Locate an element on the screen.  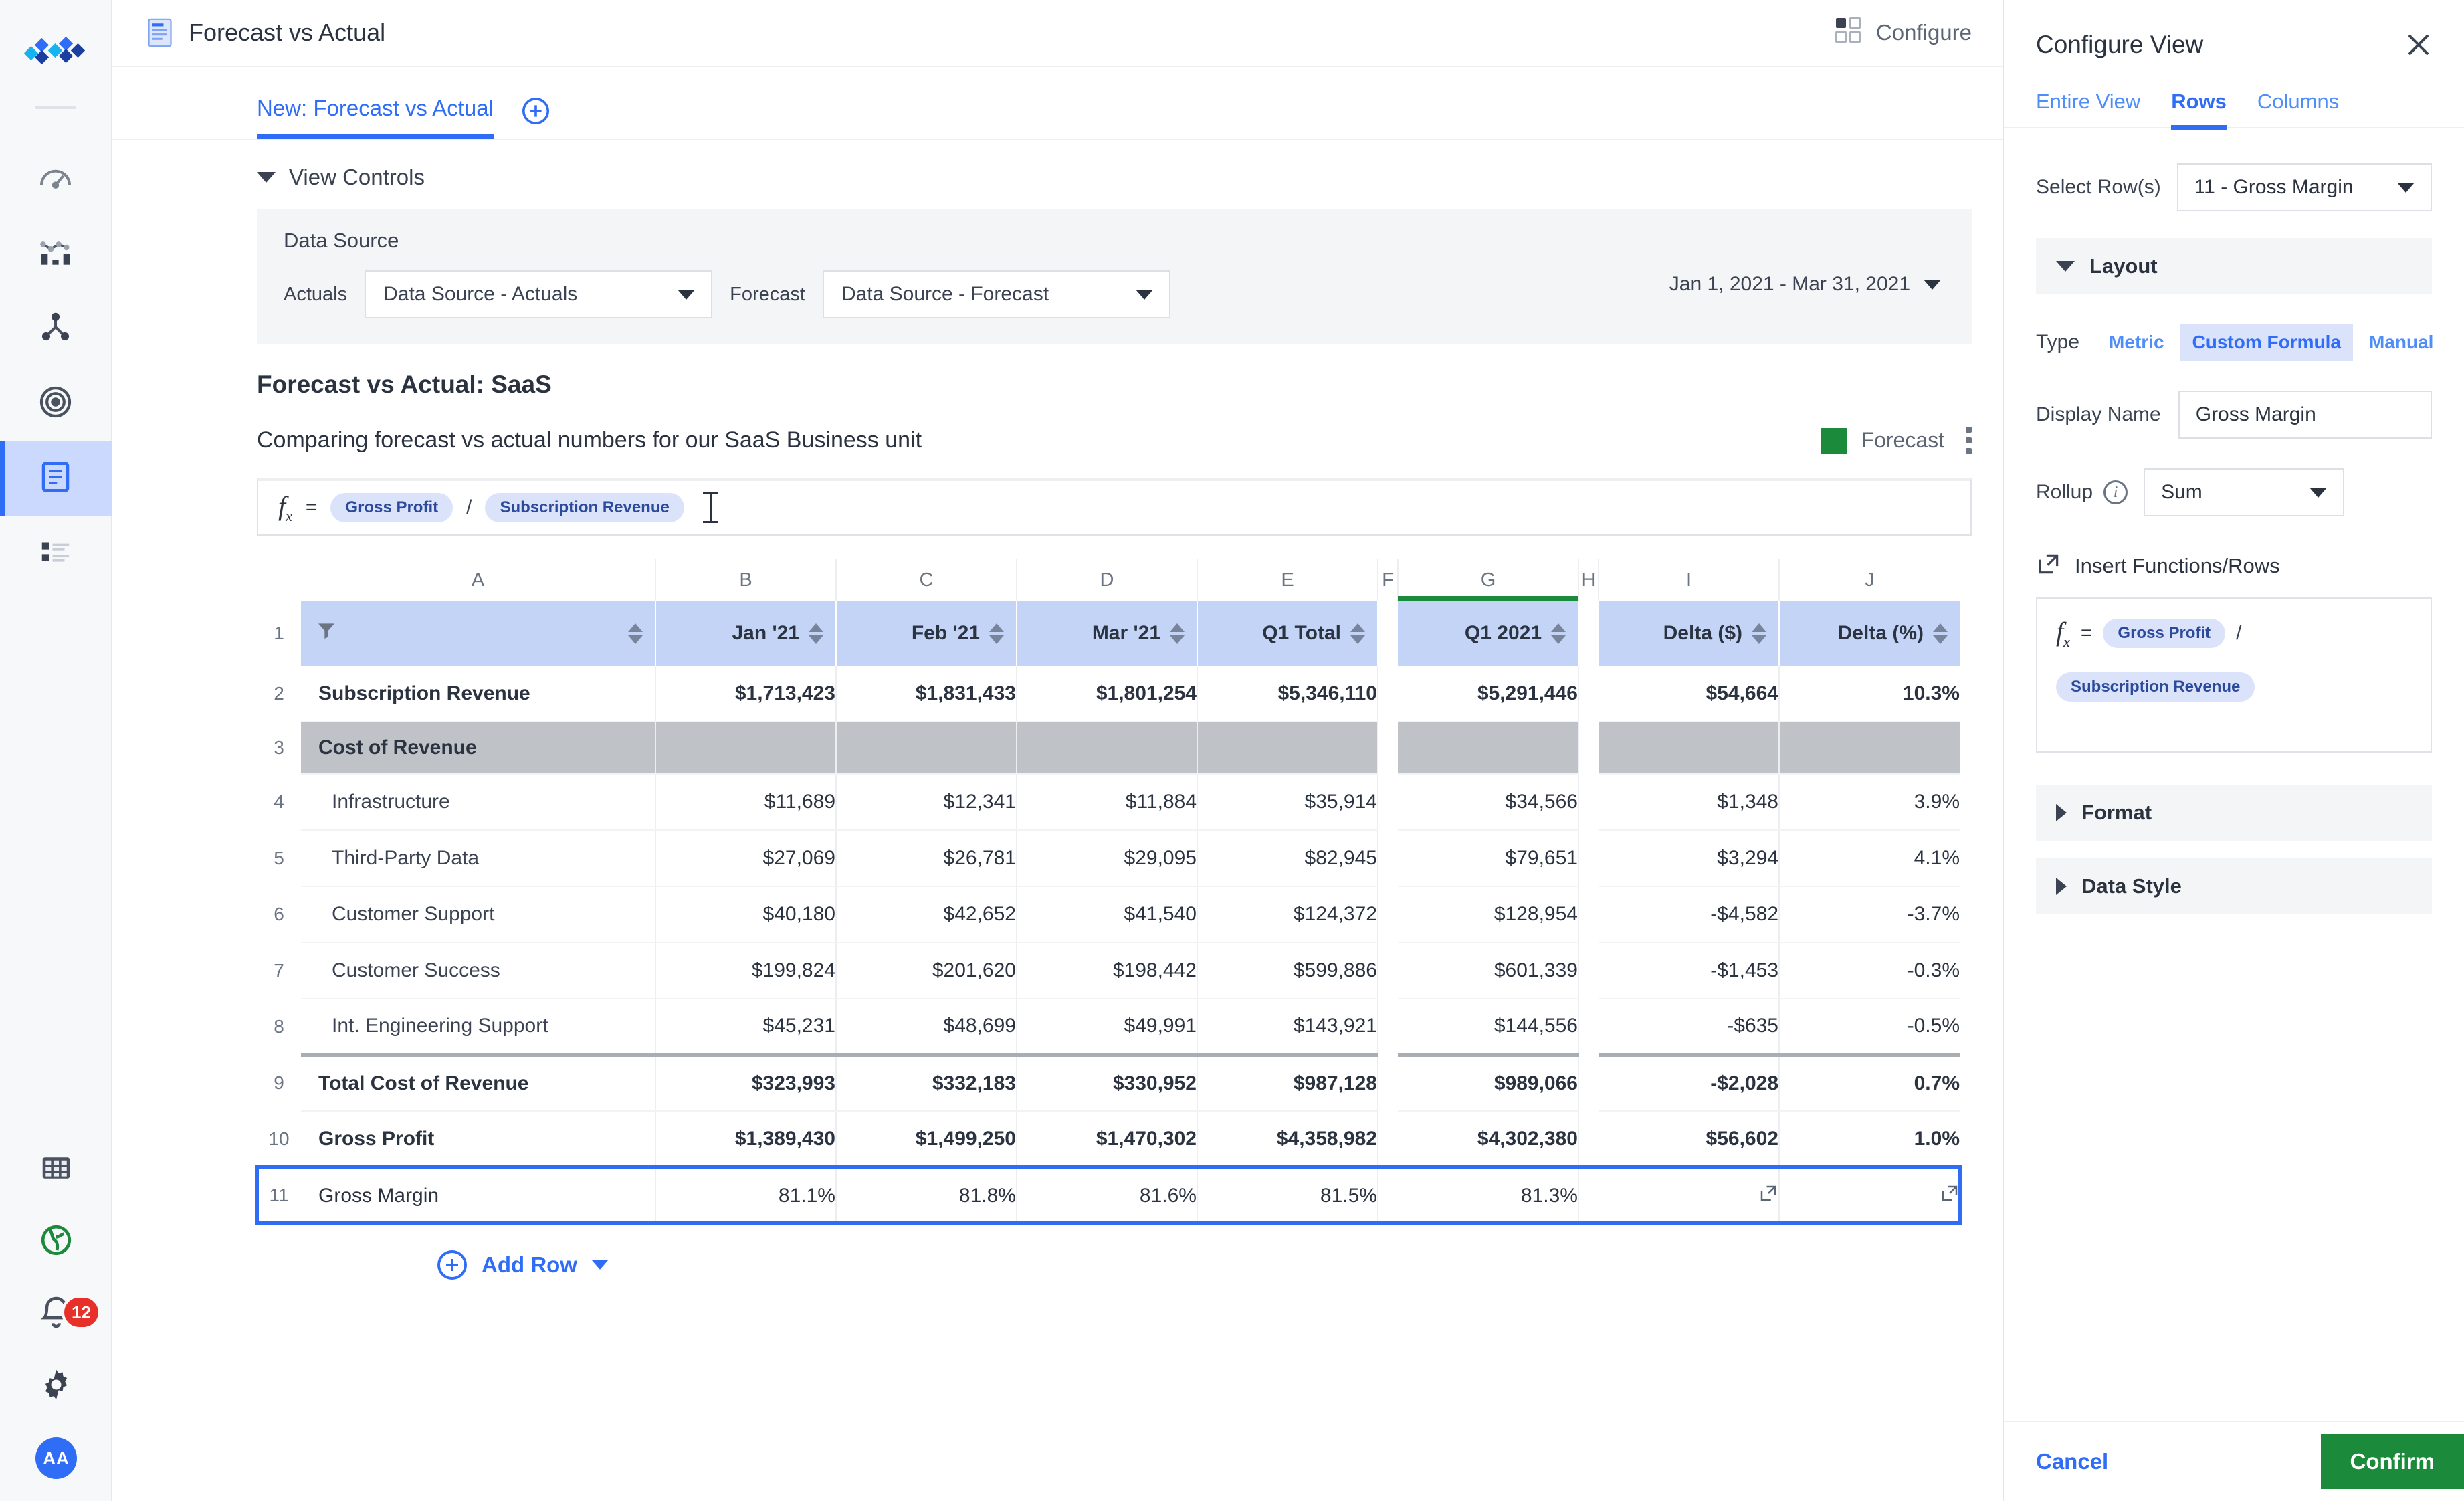
sidebar-item-workflow is located at coordinates (56, 329).